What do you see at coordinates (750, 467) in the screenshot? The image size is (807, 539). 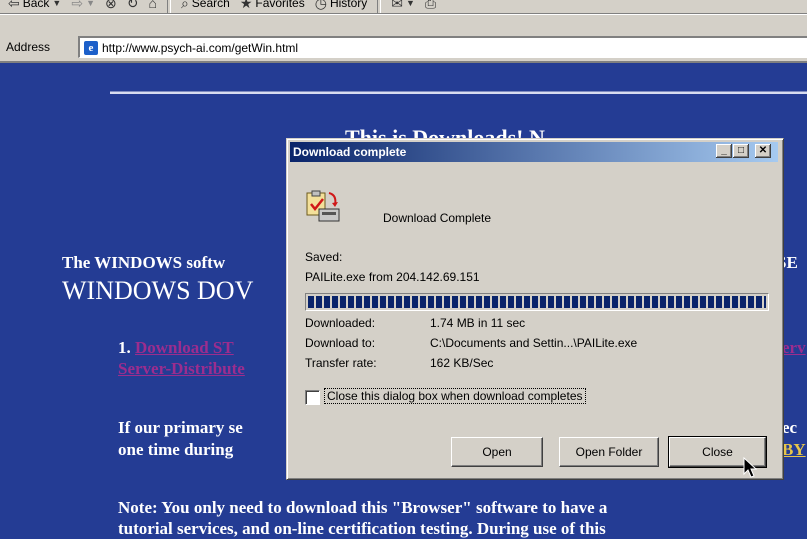 I see `mouse-pointer-icon` at bounding box center [750, 467].